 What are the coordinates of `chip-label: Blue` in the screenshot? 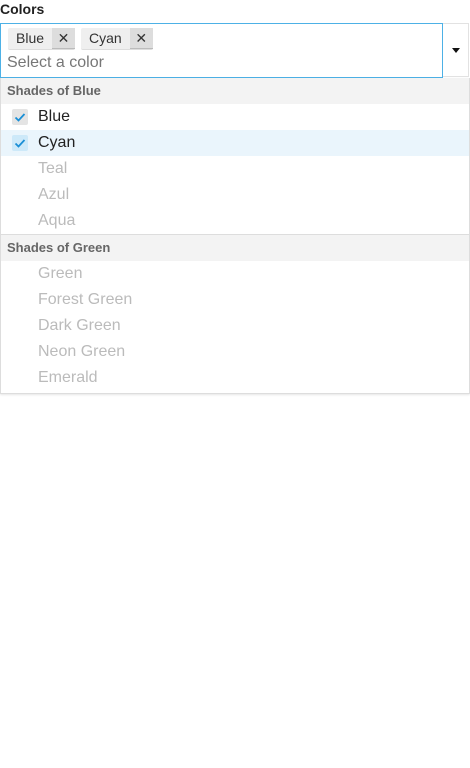 It's located at (30, 38).